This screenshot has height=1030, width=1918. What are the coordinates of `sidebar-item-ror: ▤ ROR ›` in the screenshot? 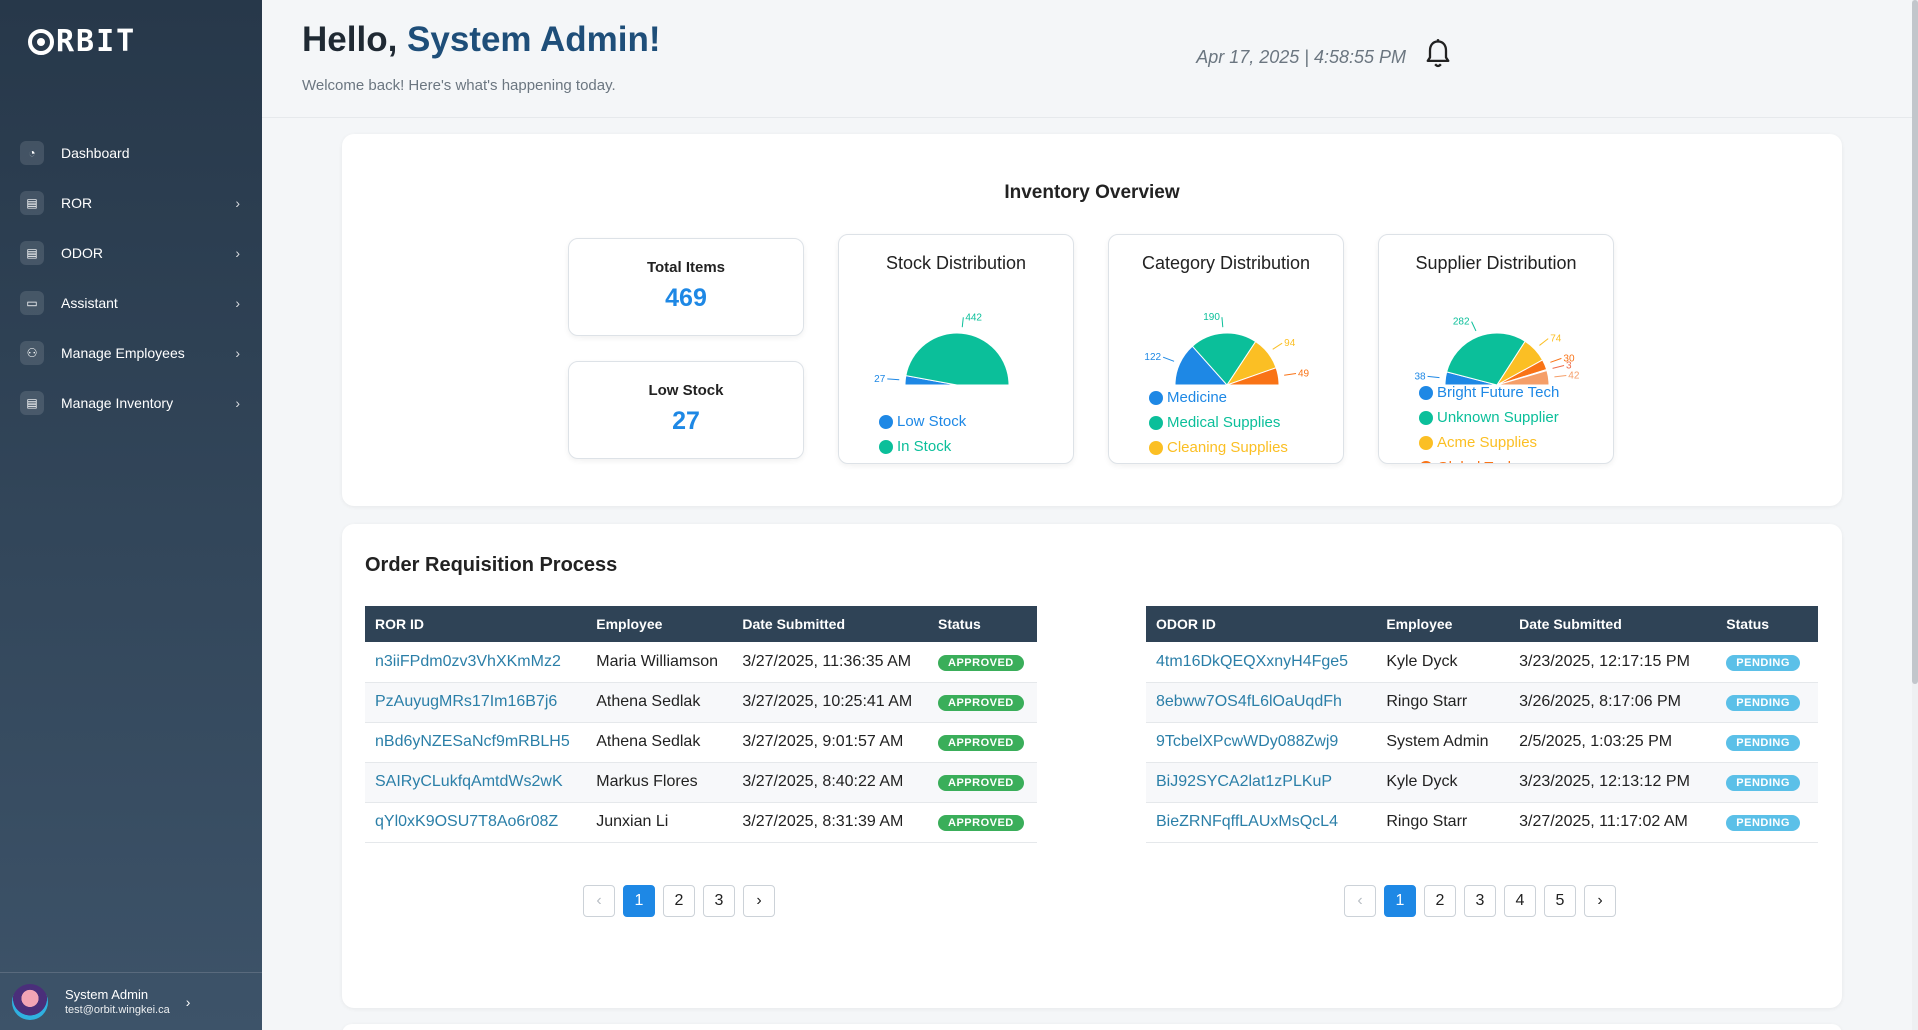 It's located at (131, 203).